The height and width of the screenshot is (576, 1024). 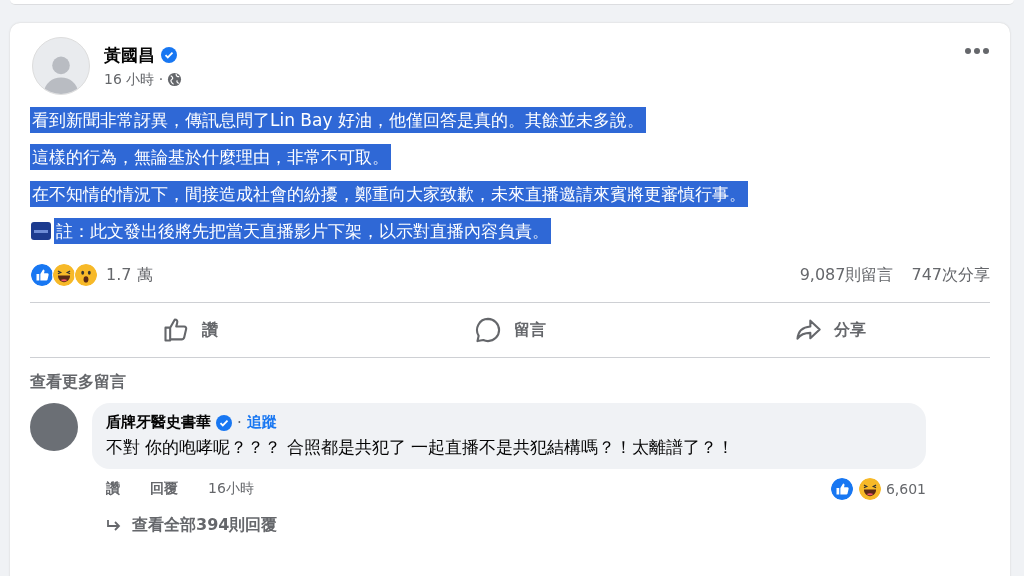 What do you see at coordinates (389, 194) in the screenshot?
I see `post-paragraph: 在不知情的情況下，間接造成社會的紛擾，鄭重向大家致歉，未來直播邀請來賓將更審慎行事。` at bounding box center [389, 194].